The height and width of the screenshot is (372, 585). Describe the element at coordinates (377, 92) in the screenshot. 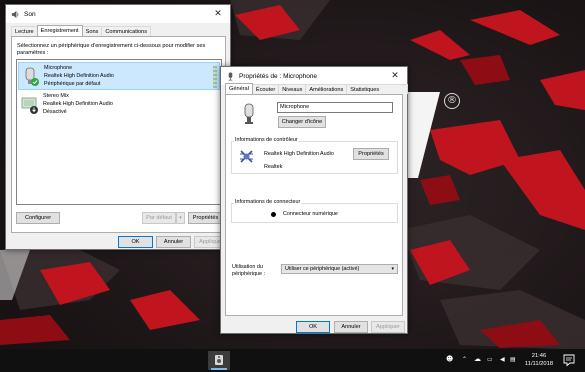

I see `tab-statistiques-avancees: Statistiques avancées` at that location.